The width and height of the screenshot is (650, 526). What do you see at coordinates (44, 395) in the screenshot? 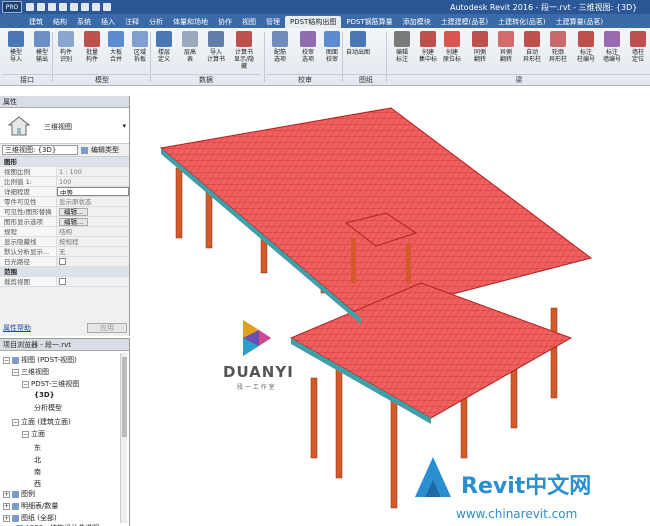
I see `tree-item: {3D}` at bounding box center [44, 395].